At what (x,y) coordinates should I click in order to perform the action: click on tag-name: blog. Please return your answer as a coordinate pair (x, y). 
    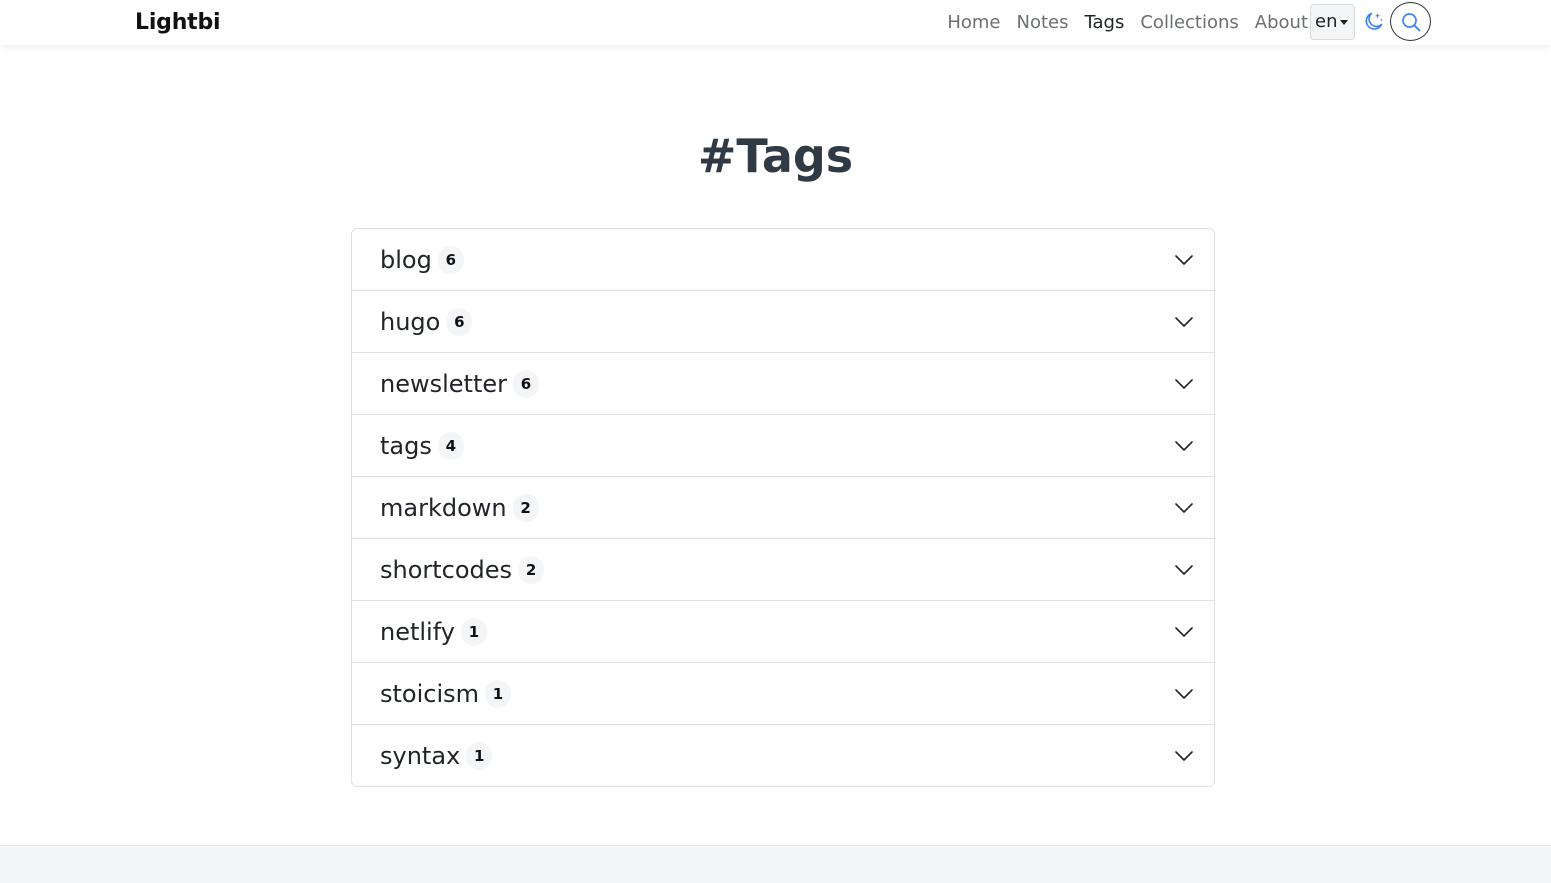
    Looking at the image, I should click on (406, 259).